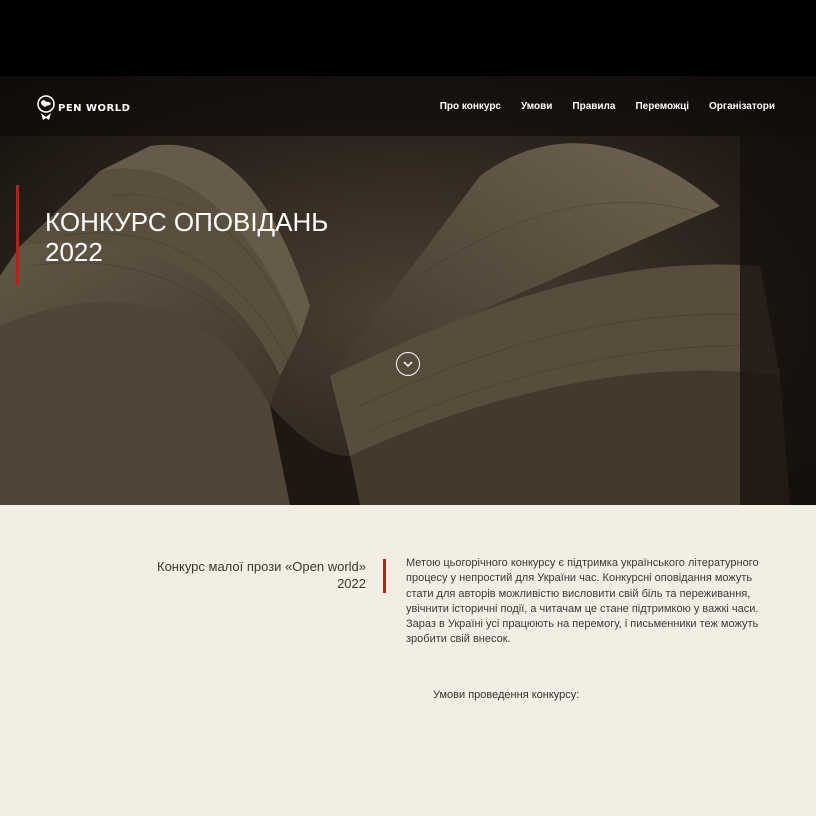  Describe the element at coordinates (662, 106) in the screenshot. I see `nav-item-winners: Переможці` at that location.